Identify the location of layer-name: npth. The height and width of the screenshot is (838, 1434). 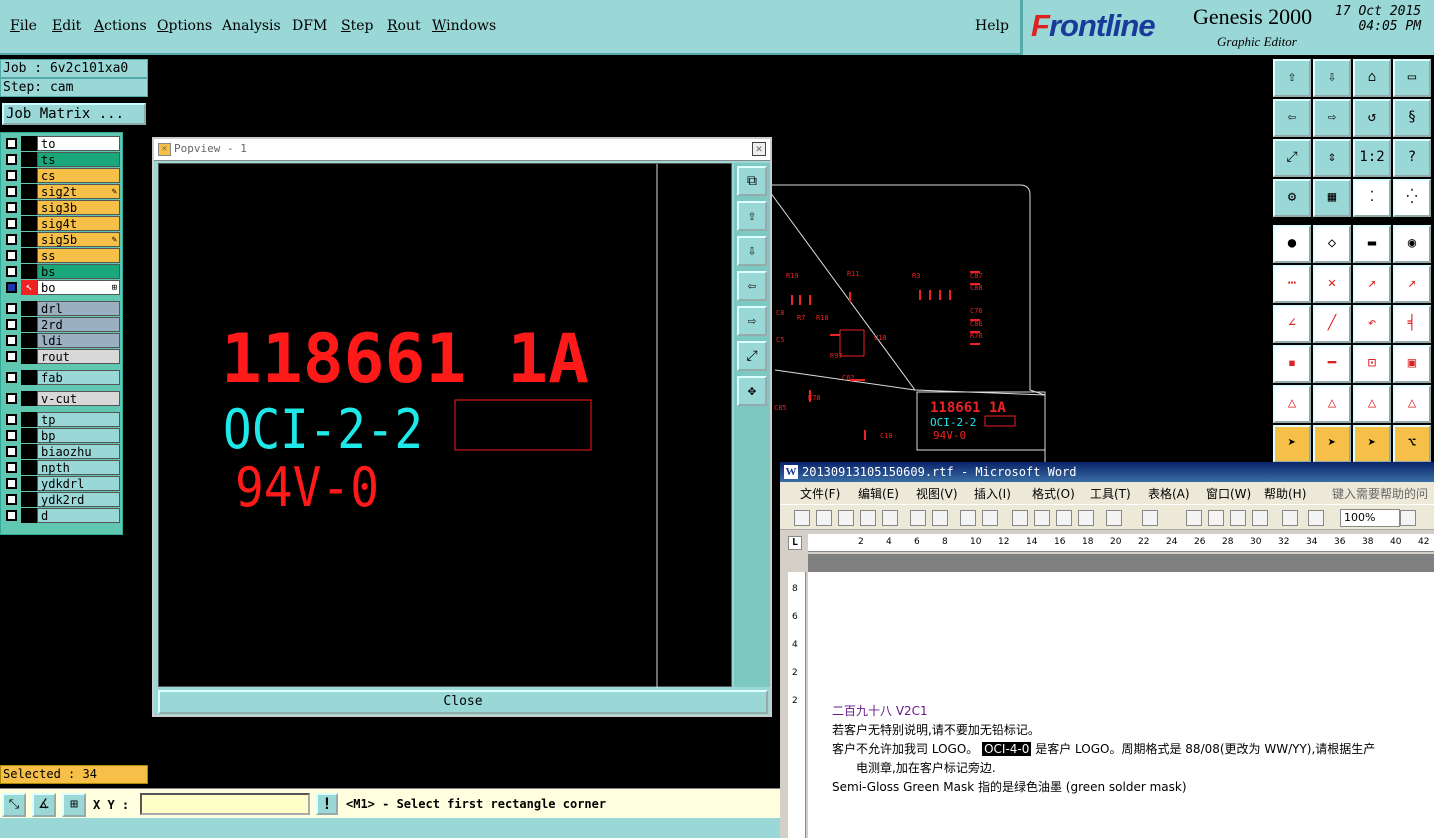
(78, 467).